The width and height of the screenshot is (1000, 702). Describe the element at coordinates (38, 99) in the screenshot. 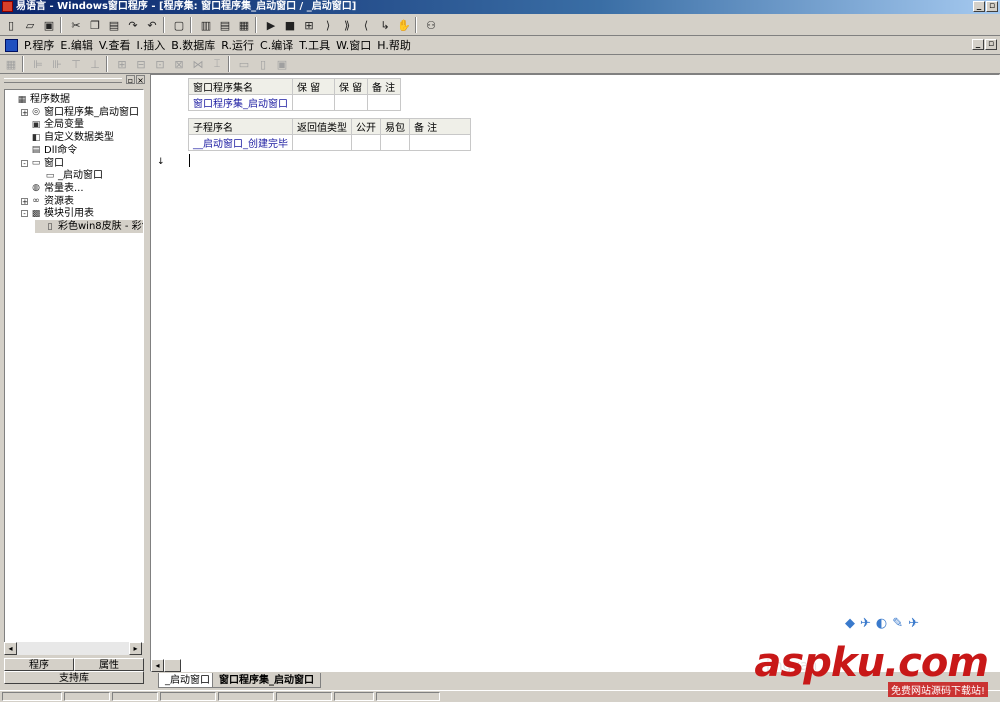

I see `tree-item: ▦ 程序数据` at that location.